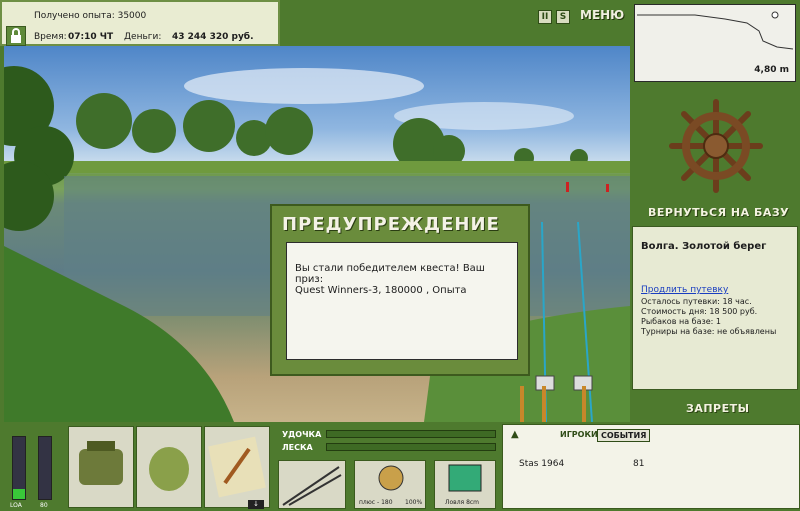  What do you see at coordinates (381, 290) in the screenshot?
I see `dialog-message-line2: Quest Winners-3, 180000 , Опыта` at bounding box center [381, 290].